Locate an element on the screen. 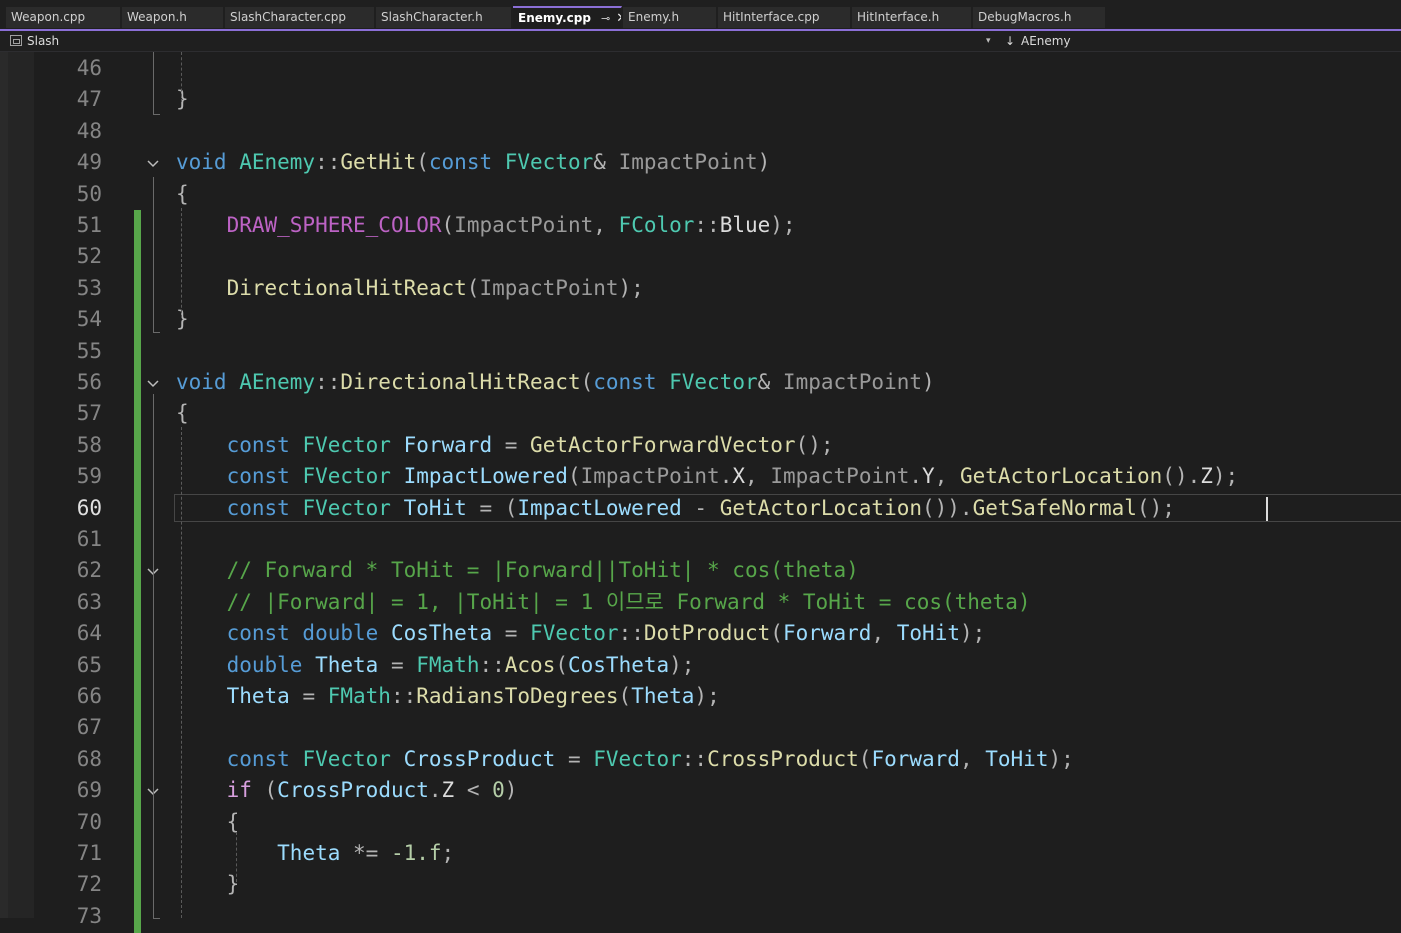 The width and height of the screenshot is (1401, 933). code-text: Theta = FMath::RadiansToDegrees(Theta); is located at coordinates (448, 696).